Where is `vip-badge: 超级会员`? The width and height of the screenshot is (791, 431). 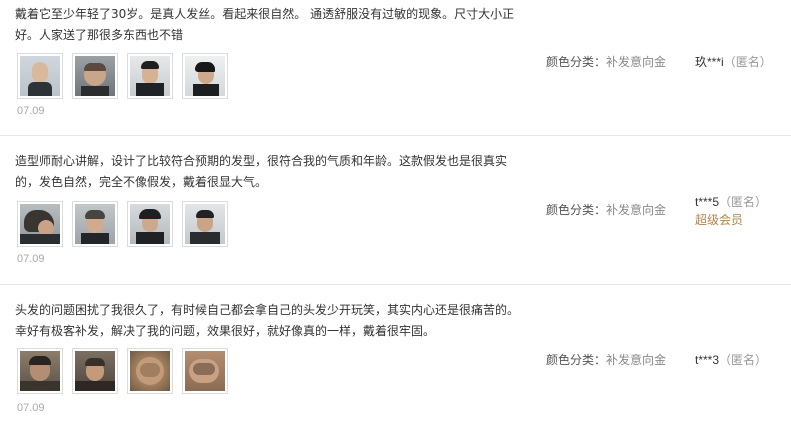
vip-badge: 超级会员 is located at coordinates (719, 220).